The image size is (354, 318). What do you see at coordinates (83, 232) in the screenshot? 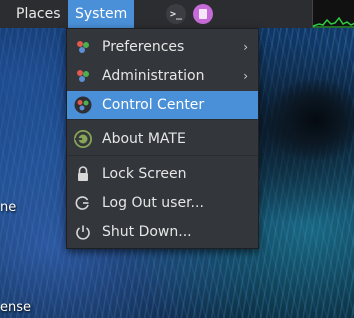
I see `power-icon` at bounding box center [83, 232].